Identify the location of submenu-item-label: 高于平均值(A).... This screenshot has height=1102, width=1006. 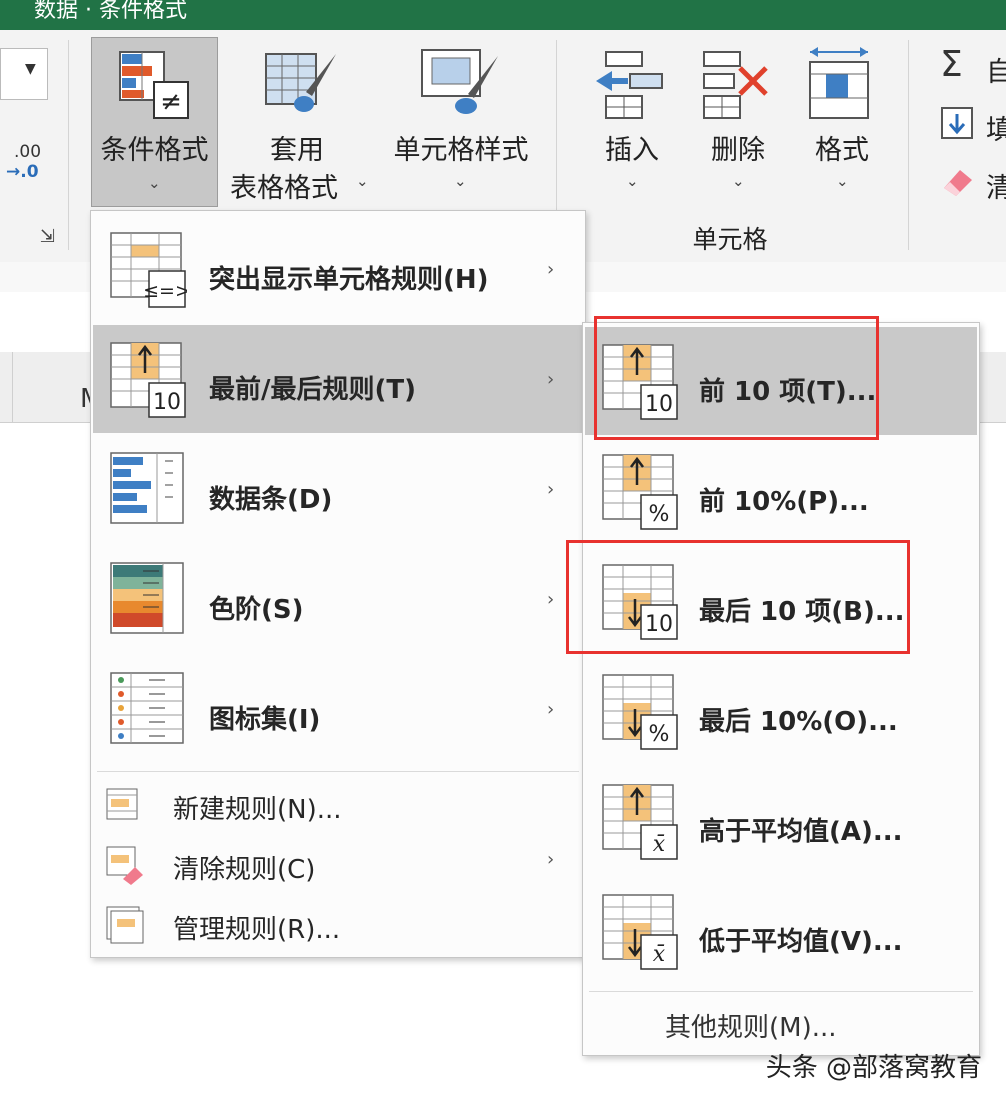
(801, 832).